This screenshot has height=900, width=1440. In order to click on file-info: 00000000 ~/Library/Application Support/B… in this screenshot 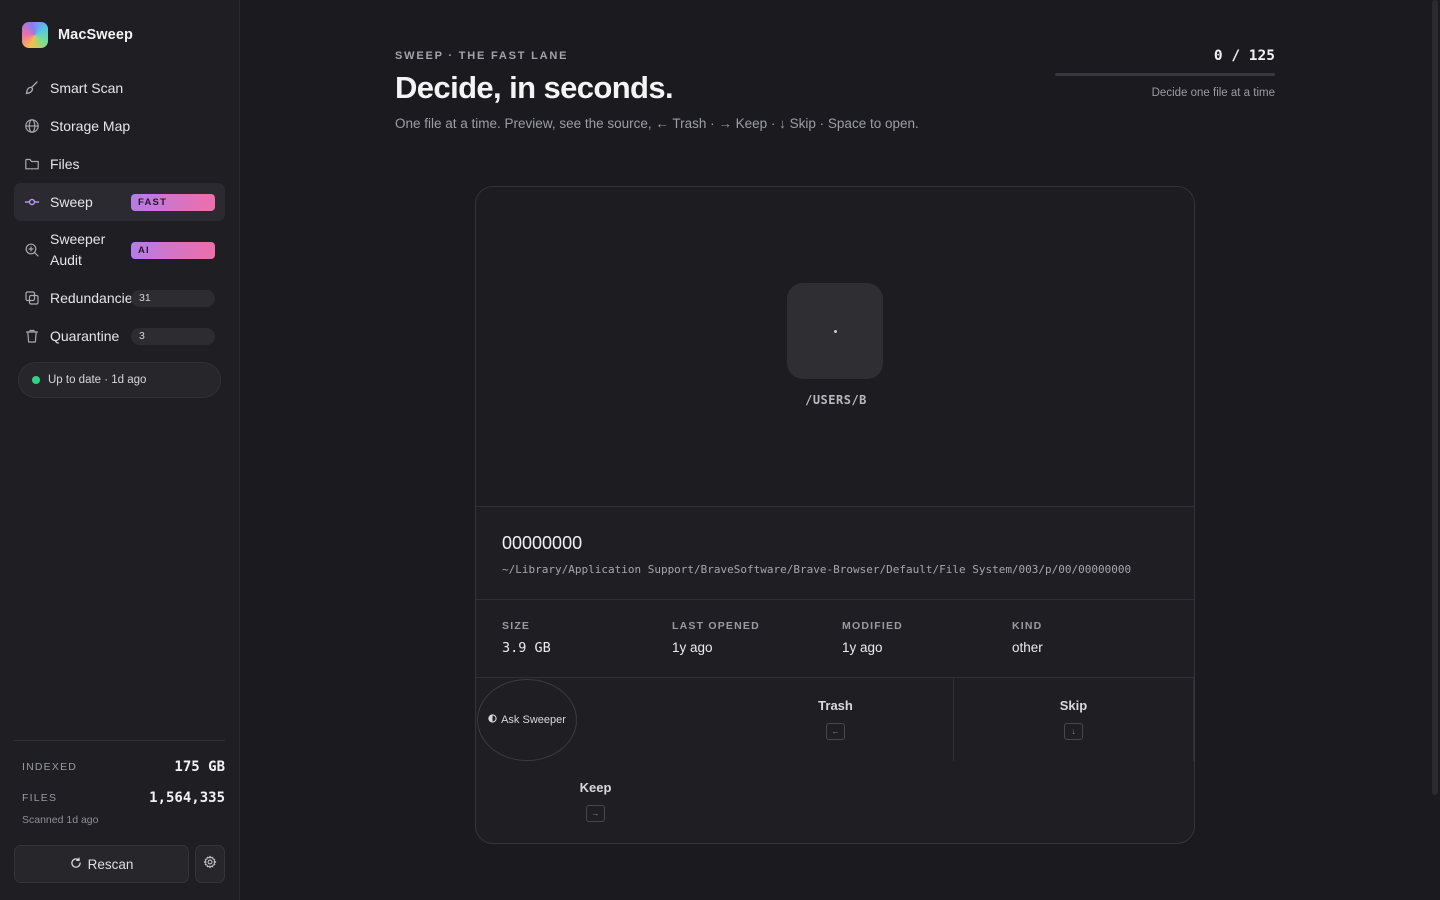, I will do `click(835, 553)`.